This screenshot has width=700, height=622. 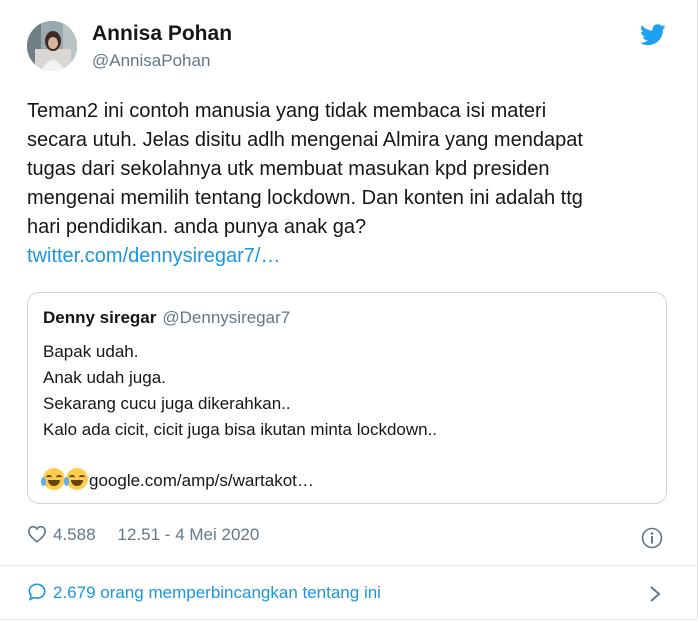 I want to click on divider, so click(x=349, y=565).